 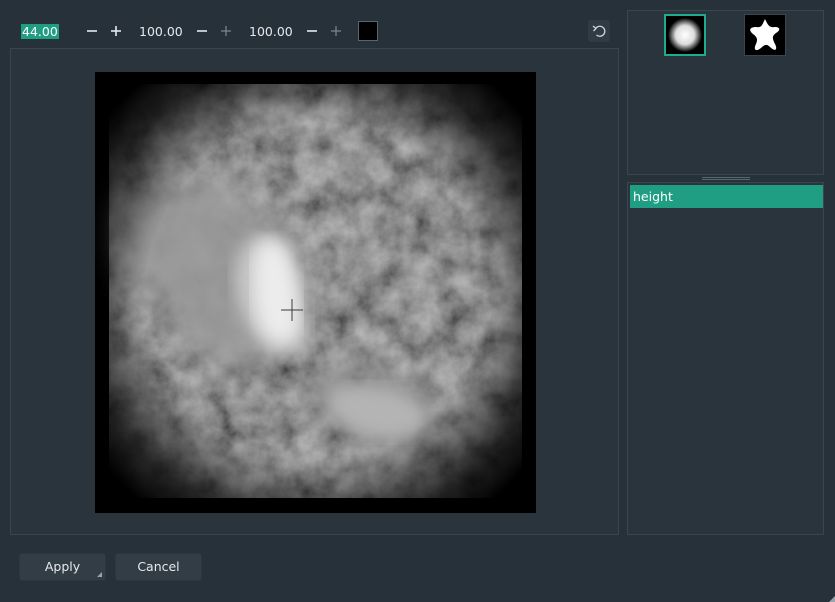 I want to click on flow-decrease-button, so click(x=312, y=31).